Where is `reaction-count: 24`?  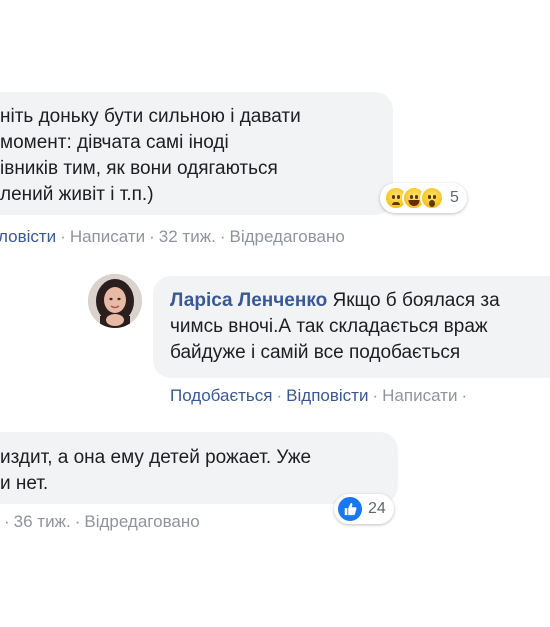 reaction-count: 24 is located at coordinates (377, 508).